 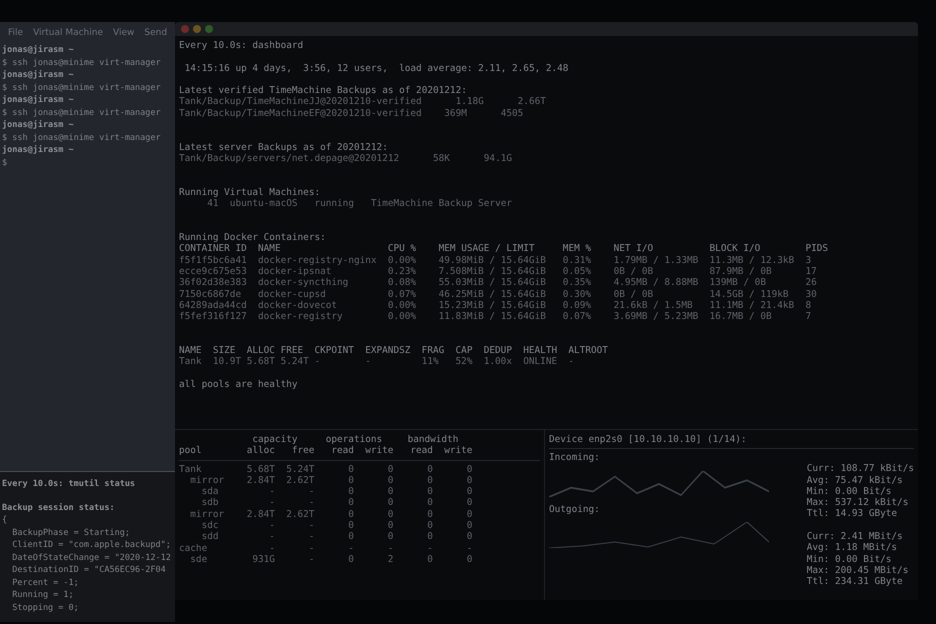 I want to click on table-cell-text: 11.83MiB / 15.64GiB, so click(x=492, y=316).